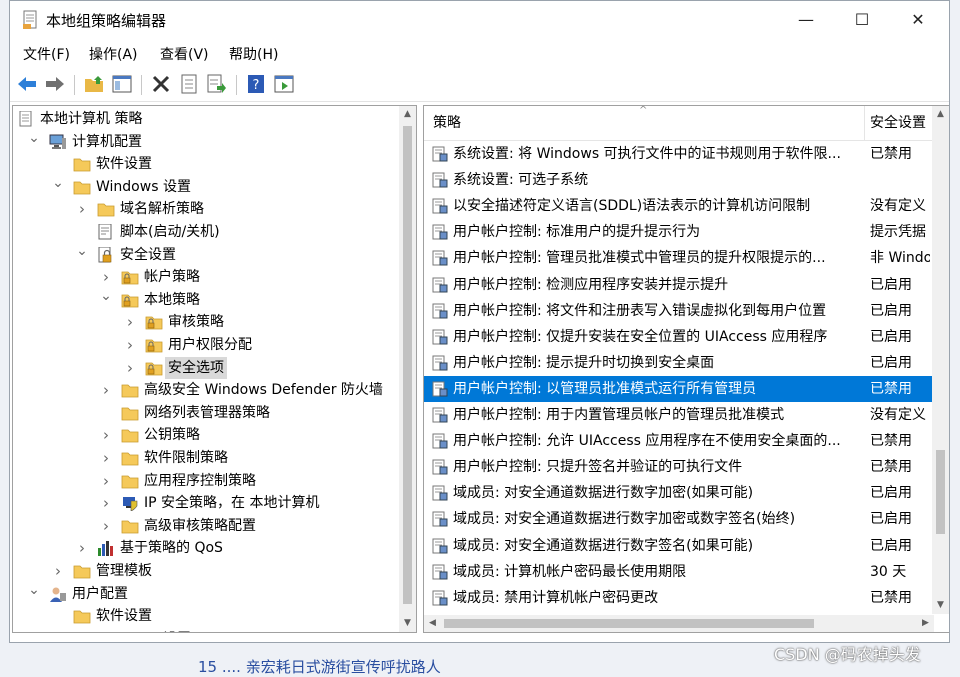 This screenshot has height=677, width=960. What do you see at coordinates (94, 84) in the screenshot?
I see `up-one-level-button` at bounding box center [94, 84].